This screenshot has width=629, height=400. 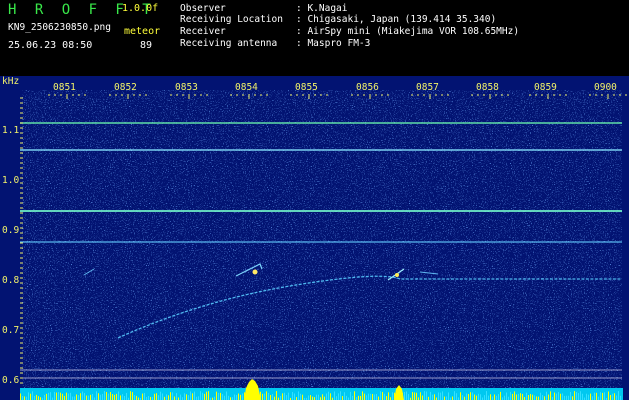 I want to click on meteor-count: 89, so click(x=146, y=45).